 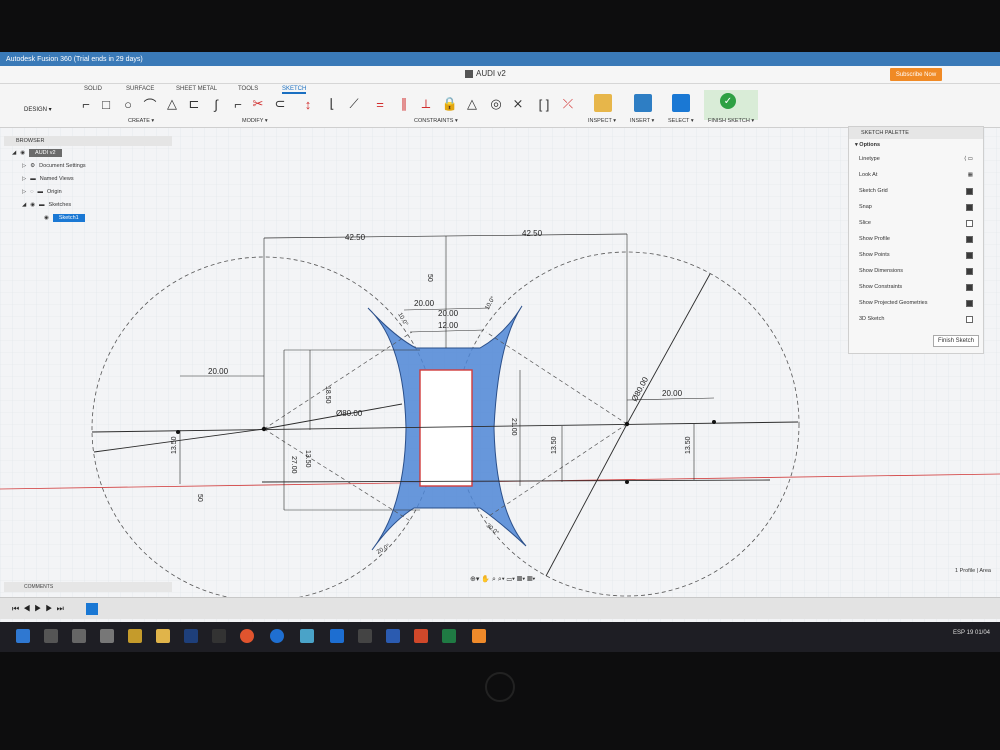 I want to click on tangent-icon: △, so click(x=472, y=104).